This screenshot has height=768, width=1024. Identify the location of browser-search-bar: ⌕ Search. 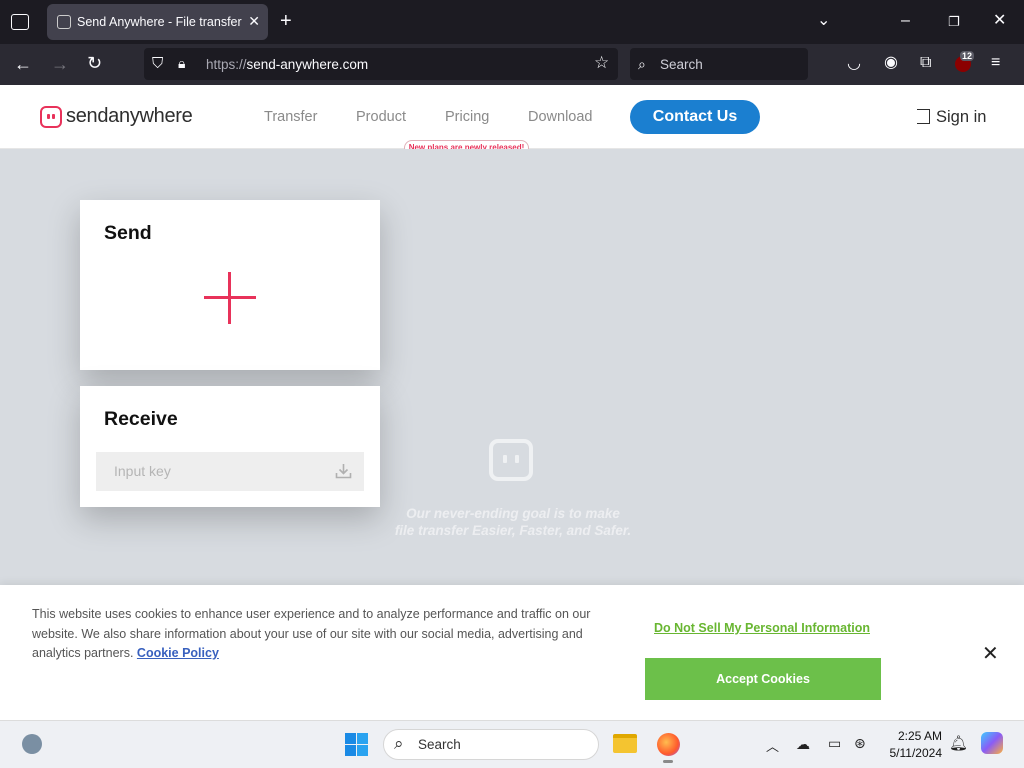
(719, 64).